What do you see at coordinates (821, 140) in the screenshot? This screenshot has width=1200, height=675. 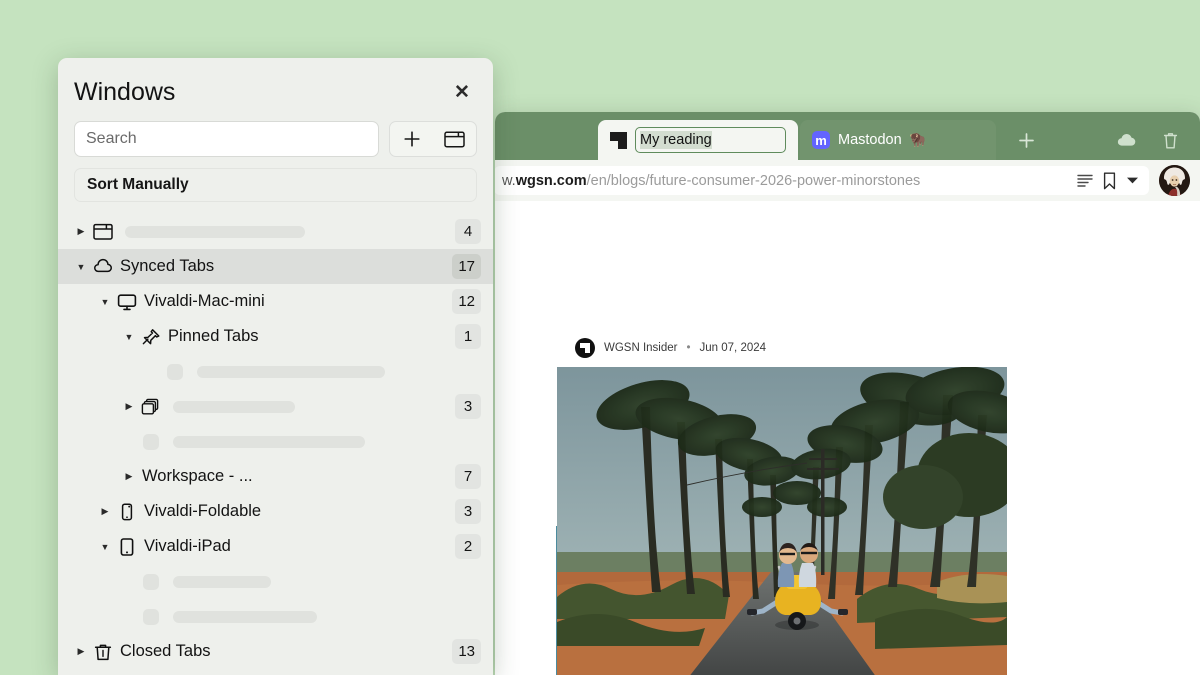 I see `mastodon-icon: m` at bounding box center [821, 140].